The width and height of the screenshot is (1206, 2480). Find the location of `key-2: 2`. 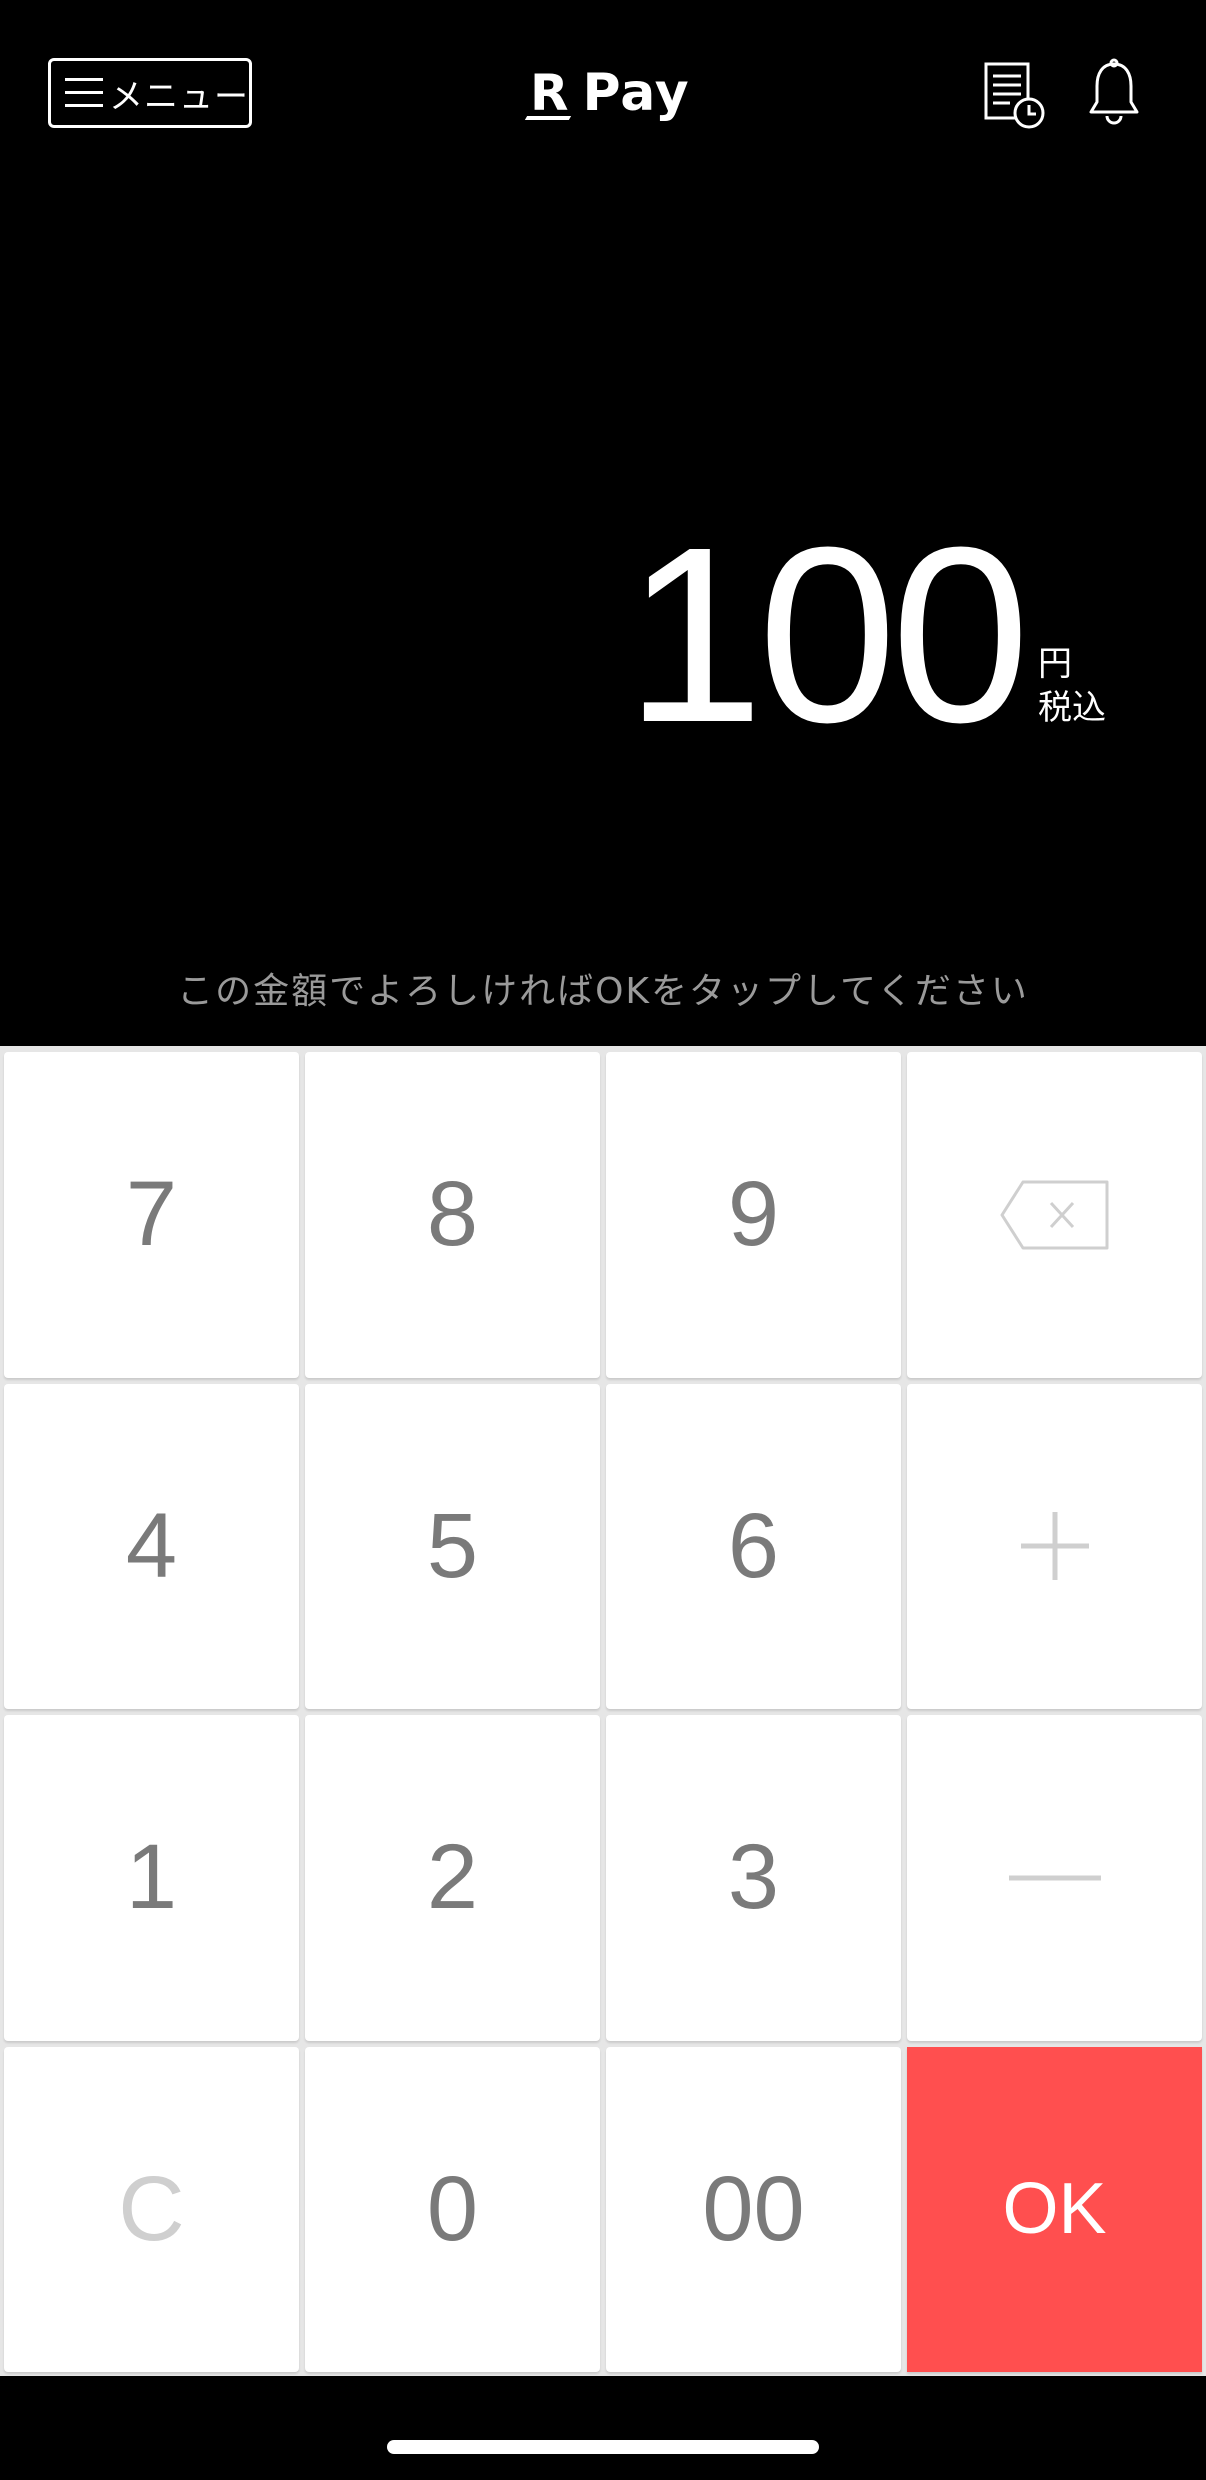

key-2: 2 is located at coordinates (452, 1878).